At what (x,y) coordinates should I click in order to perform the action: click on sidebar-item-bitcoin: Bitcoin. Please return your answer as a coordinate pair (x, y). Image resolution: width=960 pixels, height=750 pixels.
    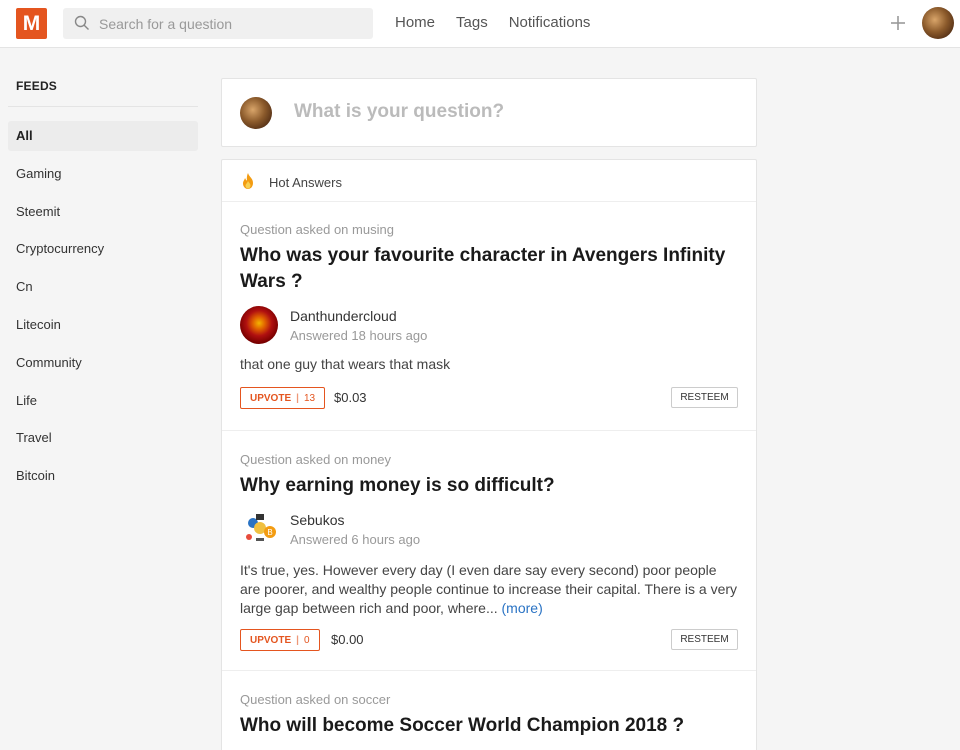
    Looking at the image, I should click on (103, 476).